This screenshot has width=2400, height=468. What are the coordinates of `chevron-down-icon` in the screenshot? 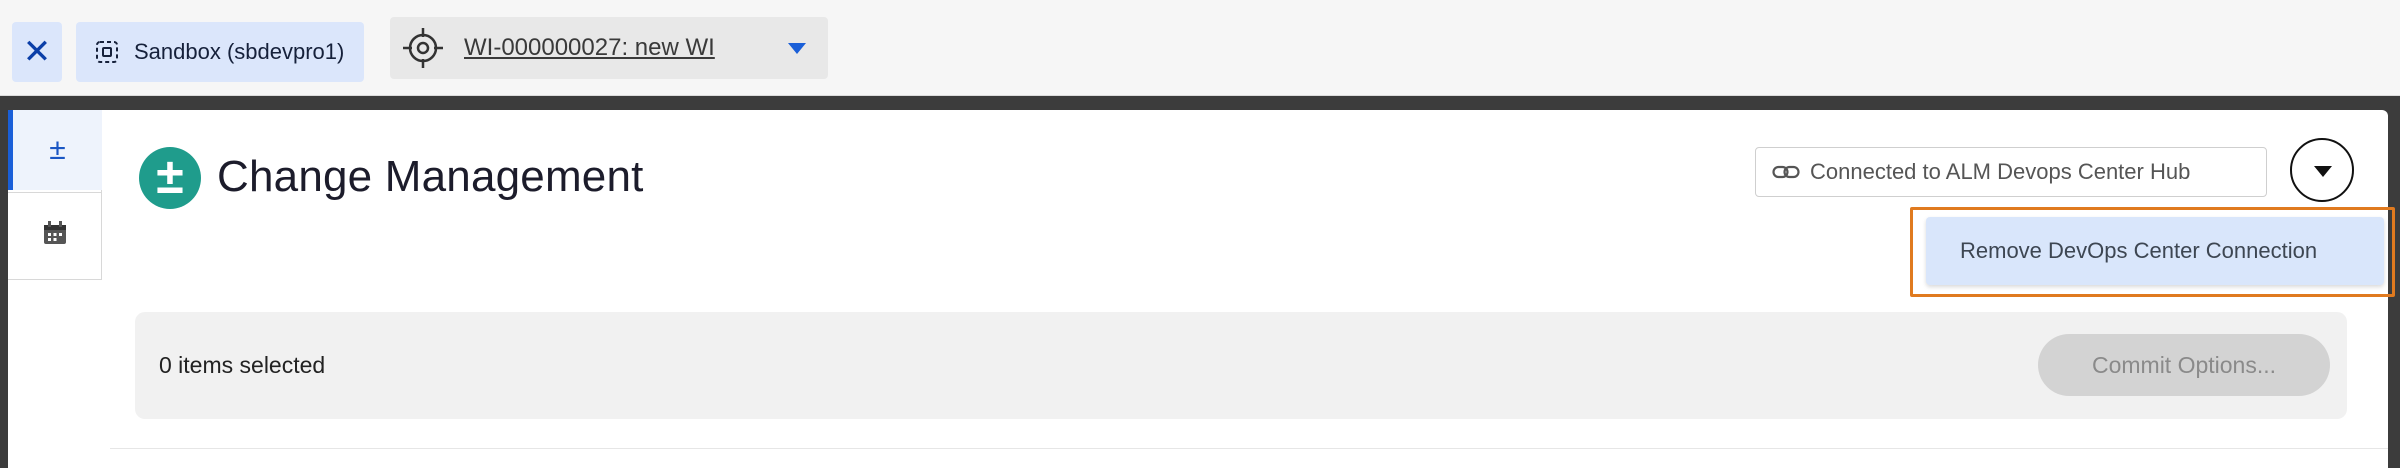 It's located at (797, 48).